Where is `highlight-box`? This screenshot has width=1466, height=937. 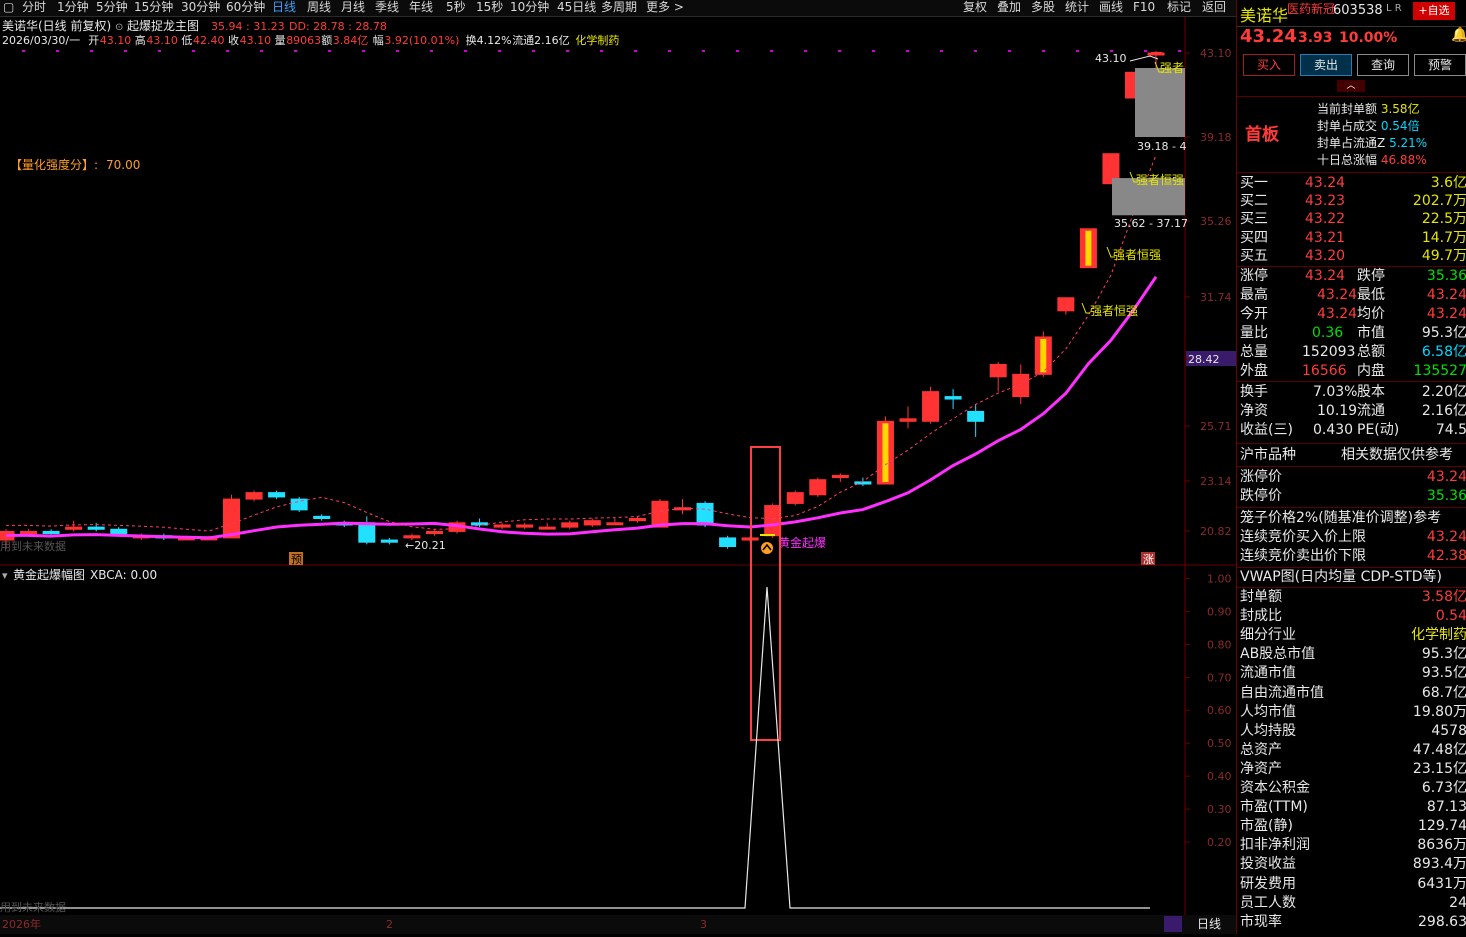 highlight-box is located at coordinates (765, 593).